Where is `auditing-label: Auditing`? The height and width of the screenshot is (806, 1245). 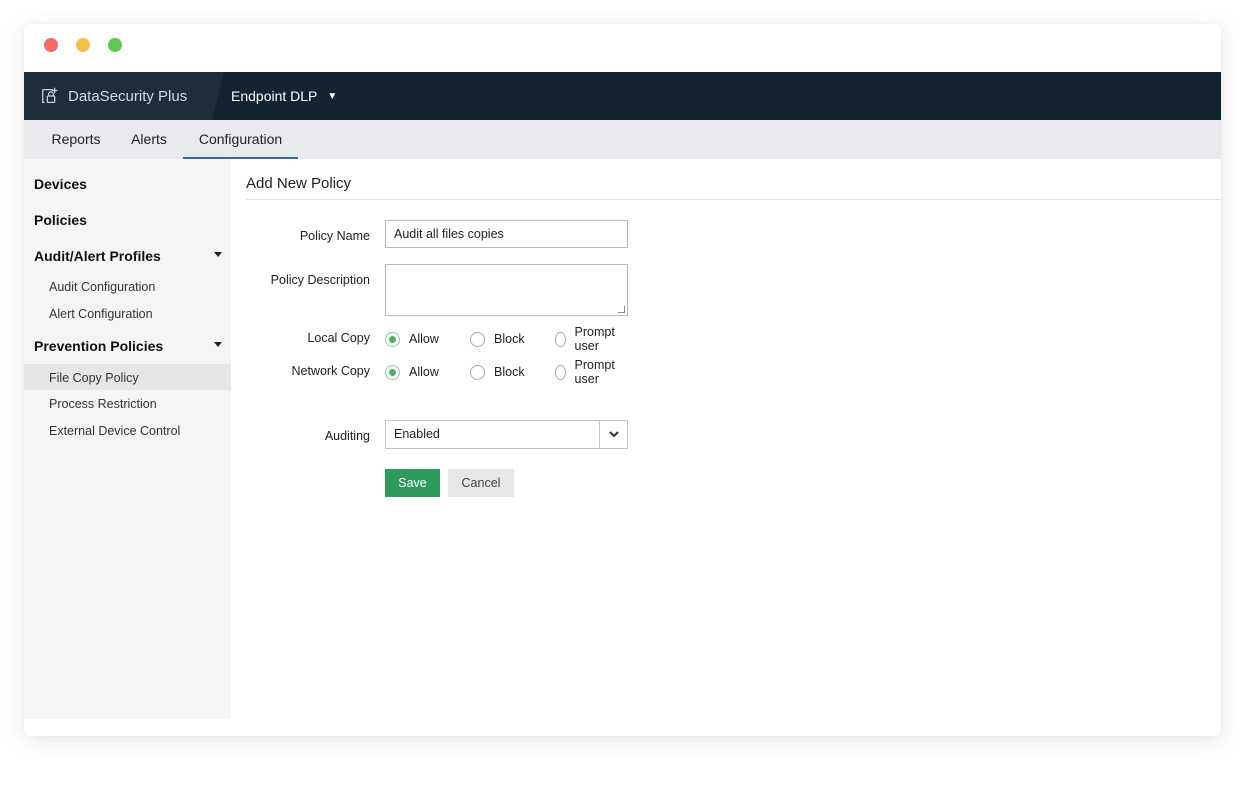
auditing-label: Auditing is located at coordinates (347, 436).